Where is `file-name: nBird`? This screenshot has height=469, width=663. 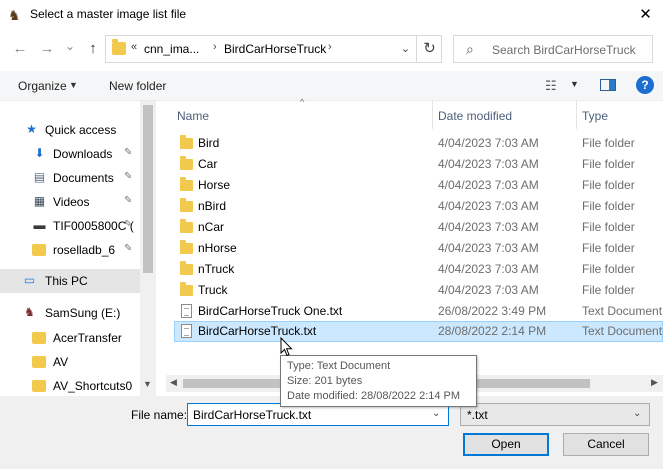
file-name: nBird is located at coordinates (212, 206).